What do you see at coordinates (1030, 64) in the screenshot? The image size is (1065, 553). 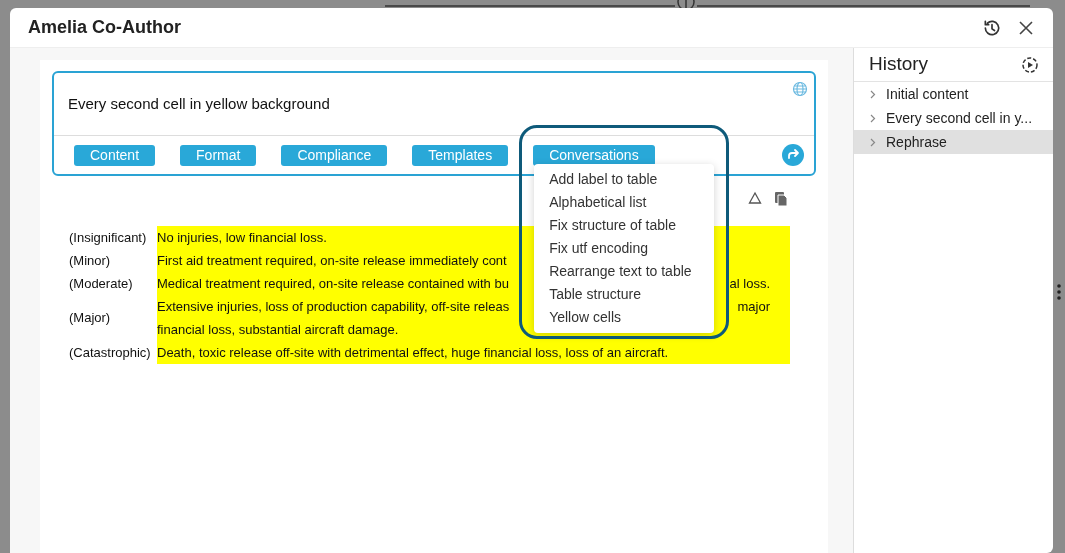 I see `replay-icon` at bounding box center [1030, 64].